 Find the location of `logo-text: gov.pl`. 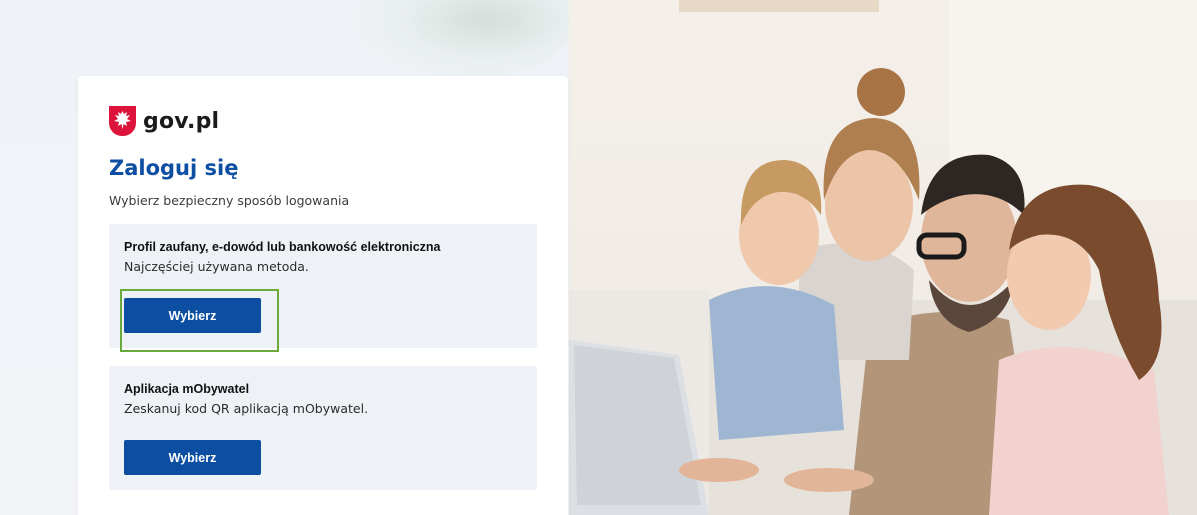

logo-text: gov.pl is located at coordinates (181, 121).